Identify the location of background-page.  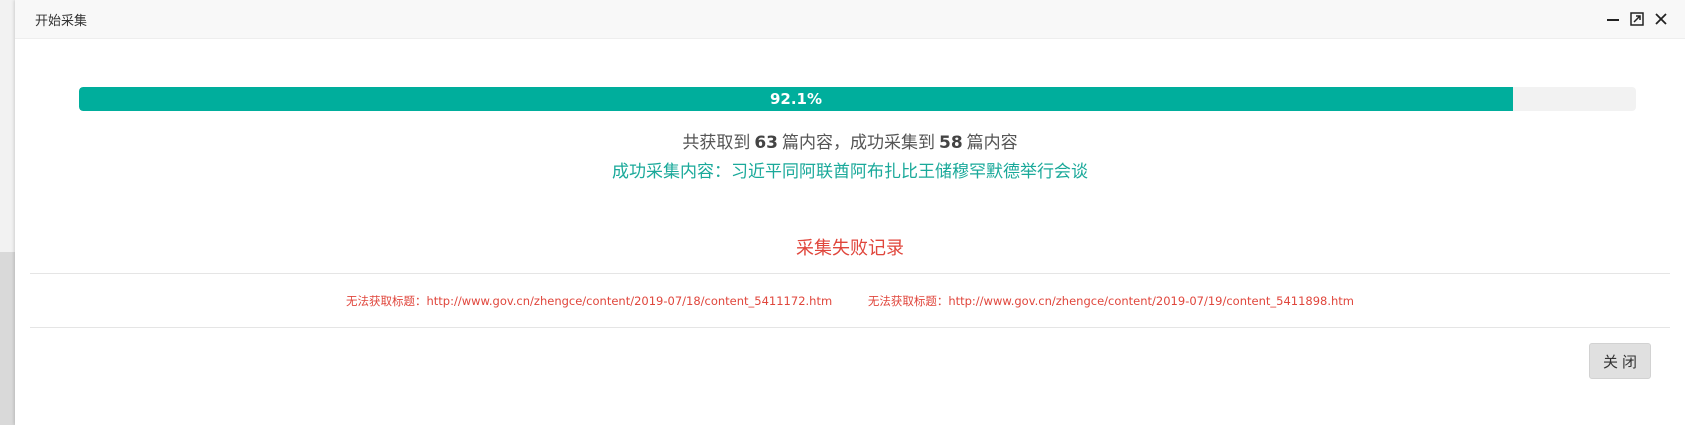
(7, 212).